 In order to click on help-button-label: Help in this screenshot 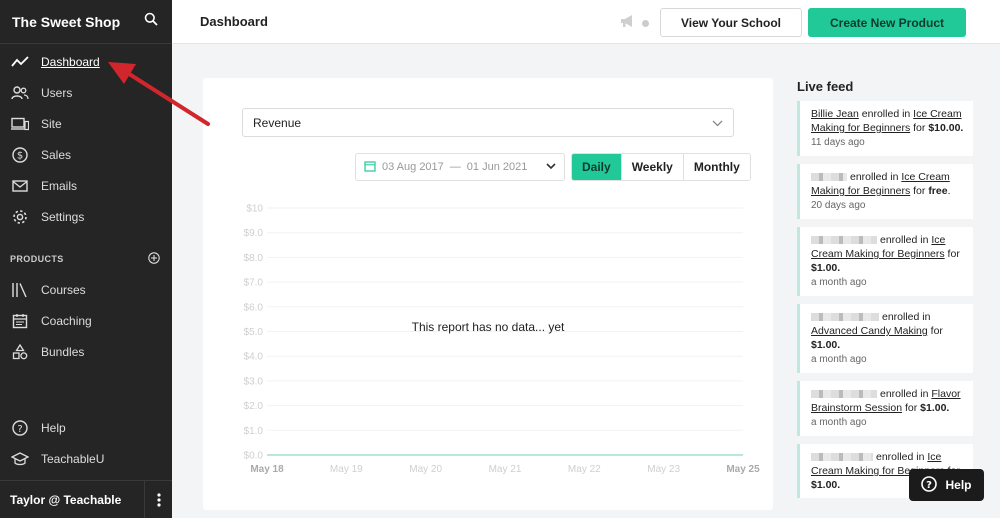, I will do `click(958, 485)`.